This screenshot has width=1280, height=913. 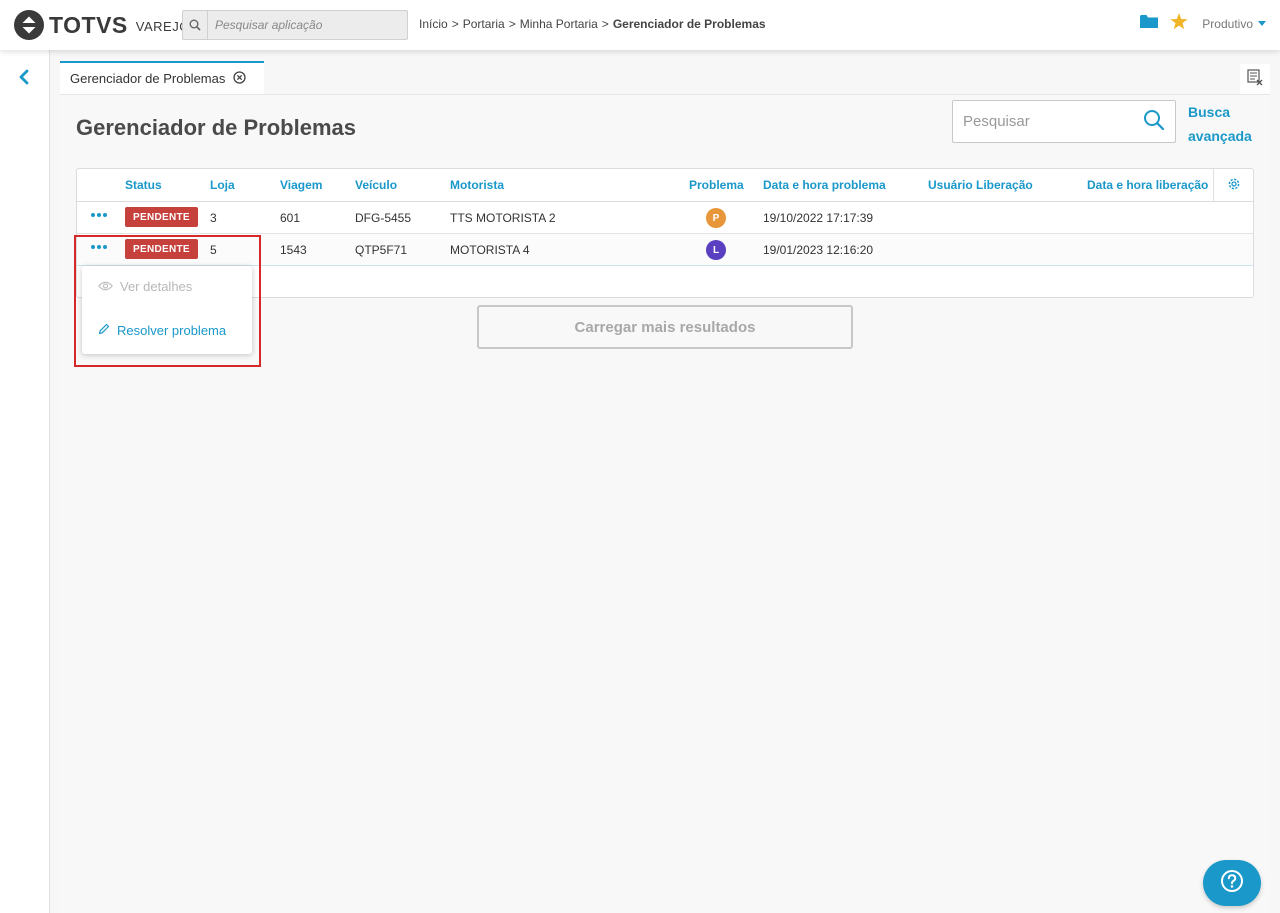 I want to click on cell-loja: 5, so click(x=213, y=250).